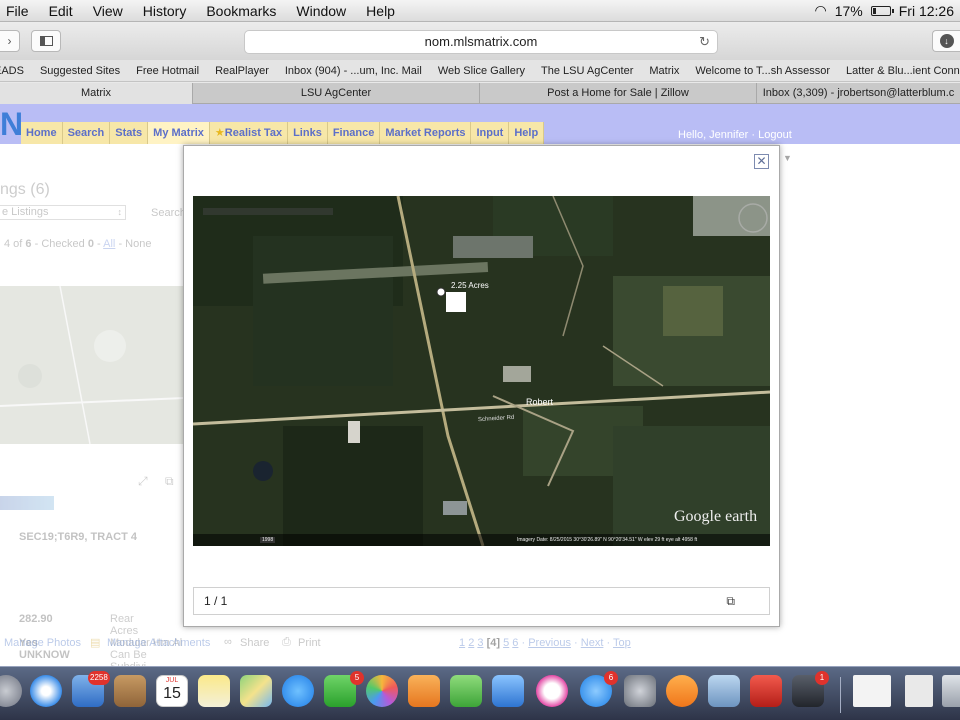 The image size is (960, 720). What do you see at coordinates (95, 643) in the screenshot?
I see `folder-icon: ▤` at bounding box center [95, 643].